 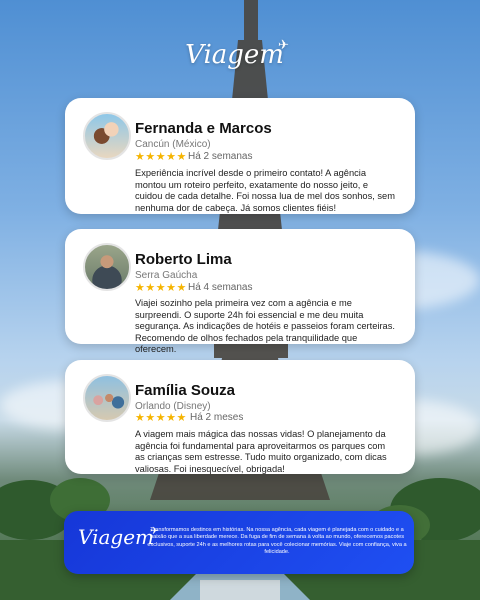 What do you see at coordinates (116, 537) in the screenshot?
I see `footer-logo-wordmark: Viagem` at bounding box center [116, 537].